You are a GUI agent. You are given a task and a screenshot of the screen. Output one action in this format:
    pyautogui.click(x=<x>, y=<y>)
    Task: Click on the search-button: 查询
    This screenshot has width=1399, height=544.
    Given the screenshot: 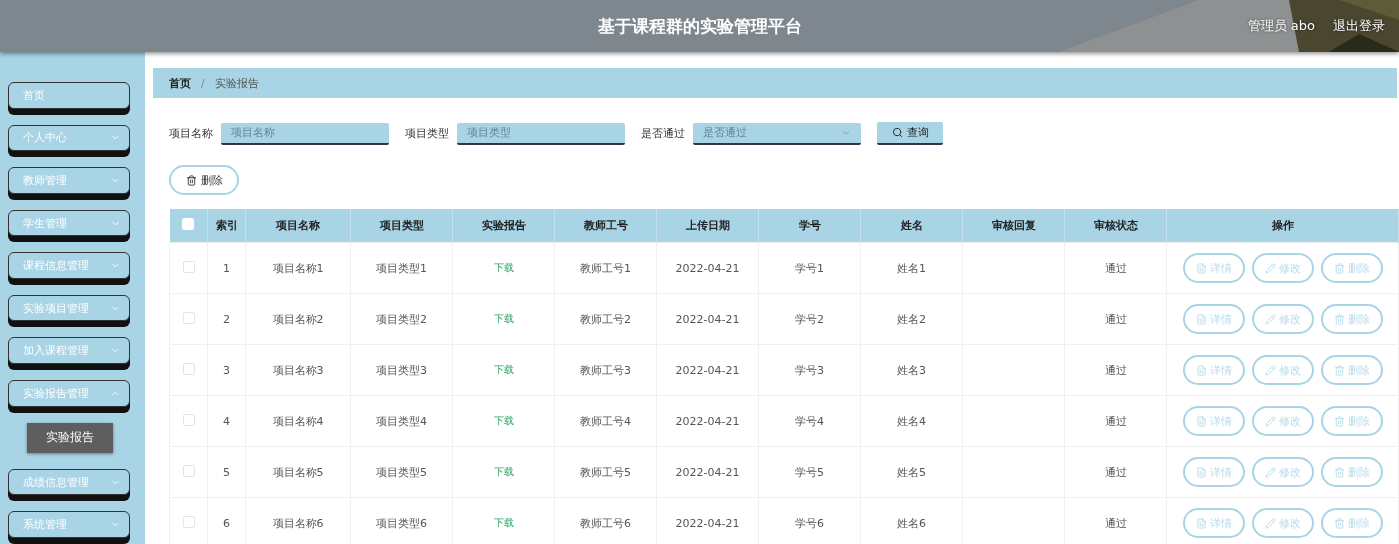 What is the action you would take?
    pyautogui.click(x=910, y=133)
    